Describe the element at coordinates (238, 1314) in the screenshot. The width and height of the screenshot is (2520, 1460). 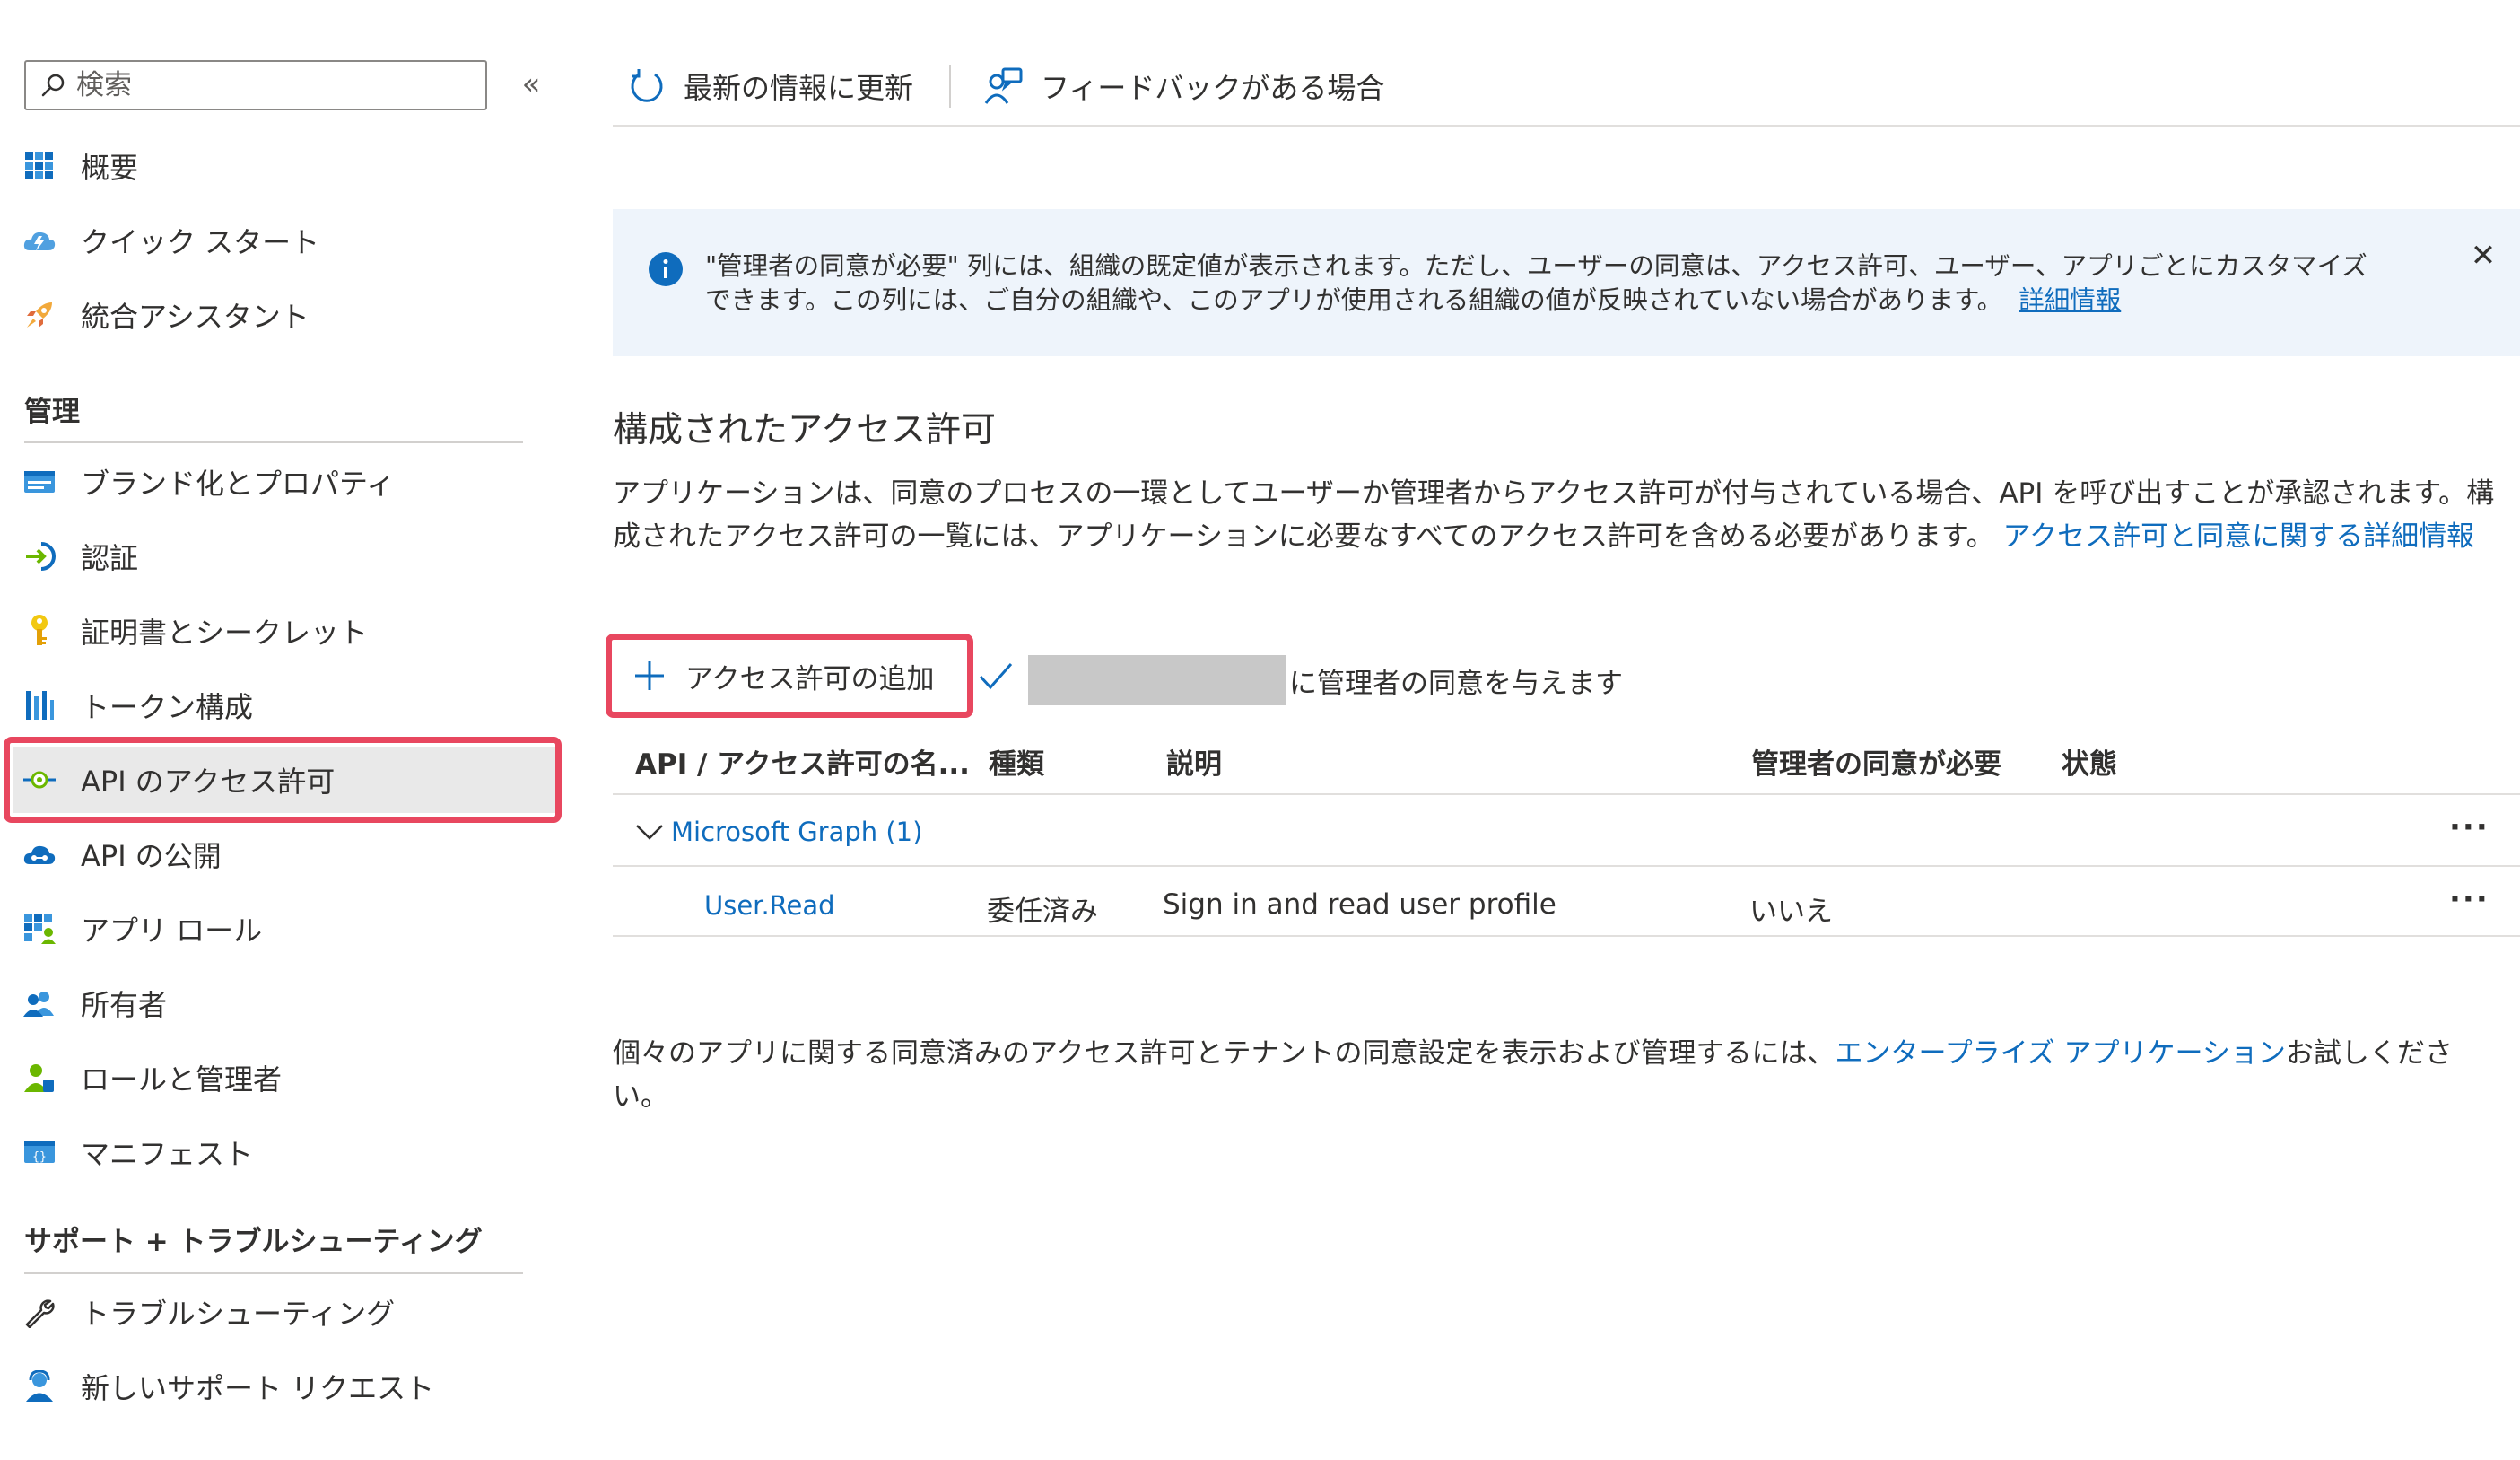
I see `sidebar-item-label: トラブルシューティング` at that location.